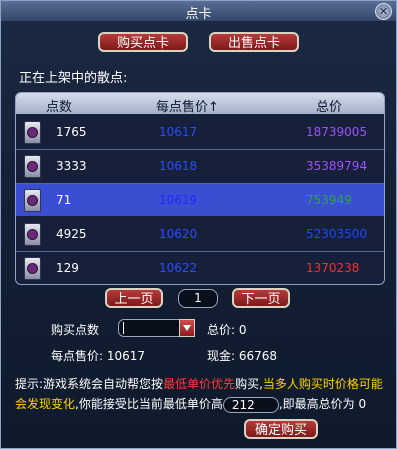  Describe the element at coordinates (383, 11) in the screenshot. I see `close-icon: ✕` at that location.